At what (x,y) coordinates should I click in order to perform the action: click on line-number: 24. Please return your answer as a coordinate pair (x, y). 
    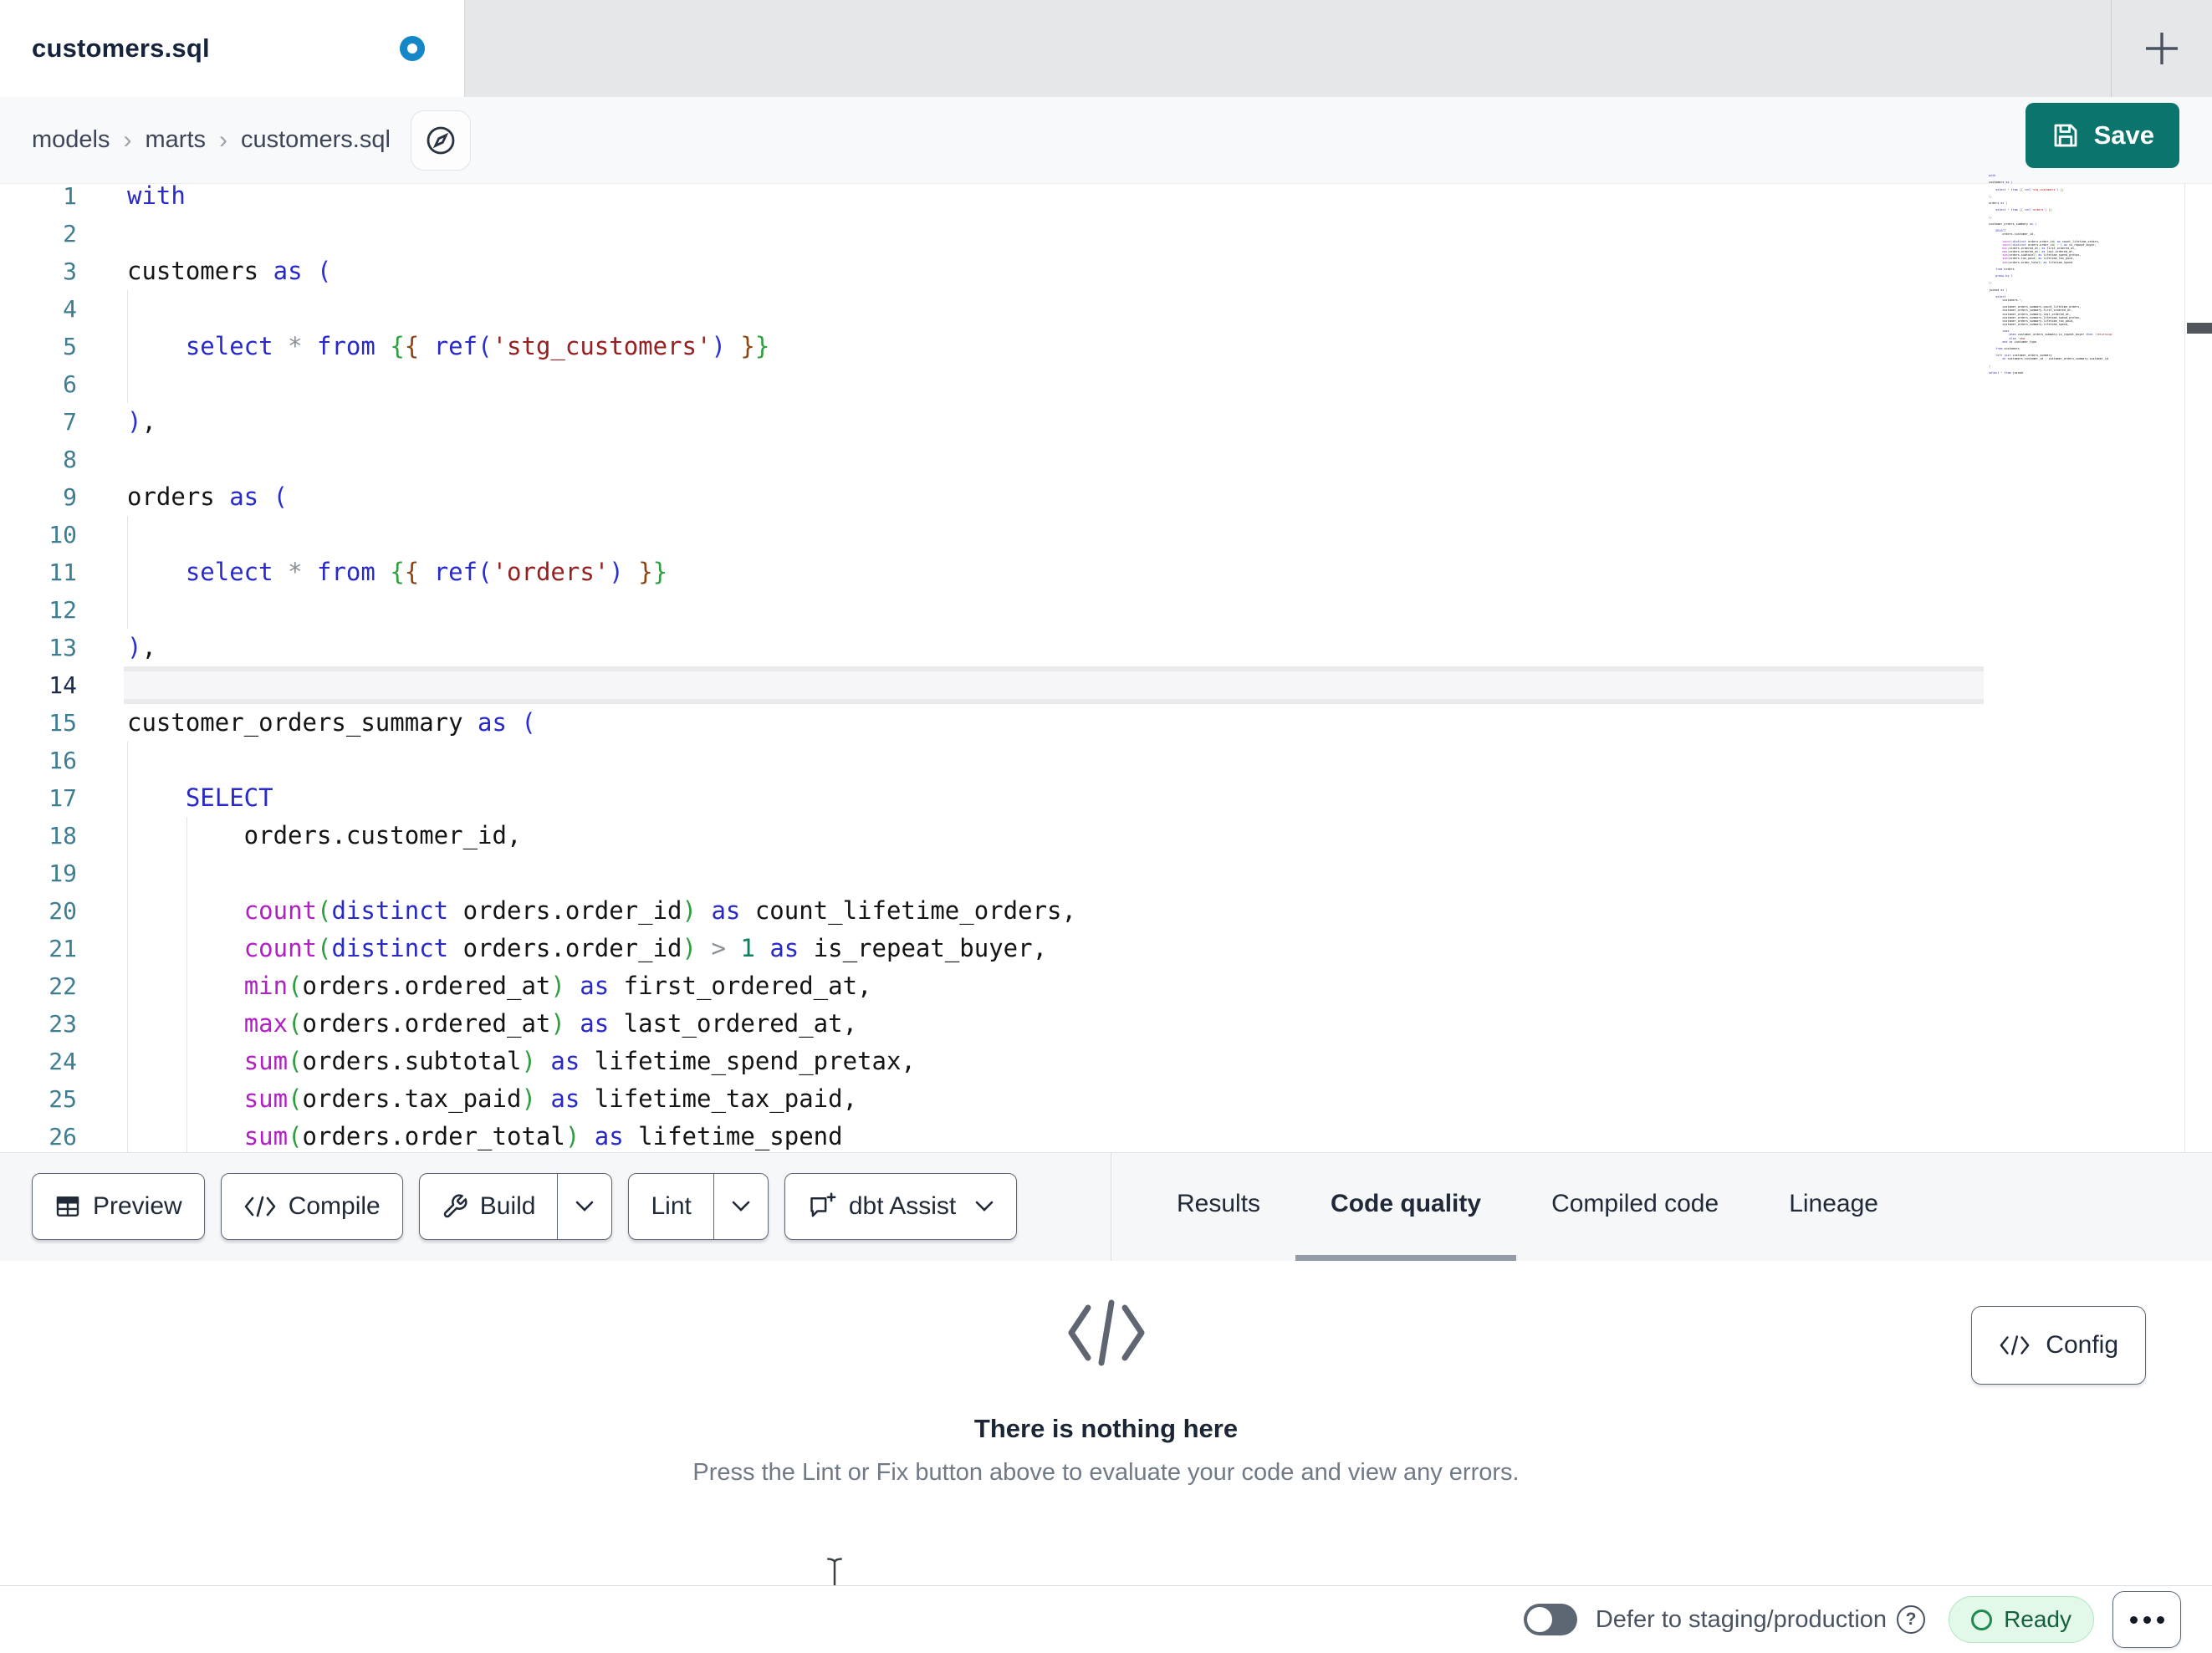
    Looking at the image, I should click on (63, 1061).